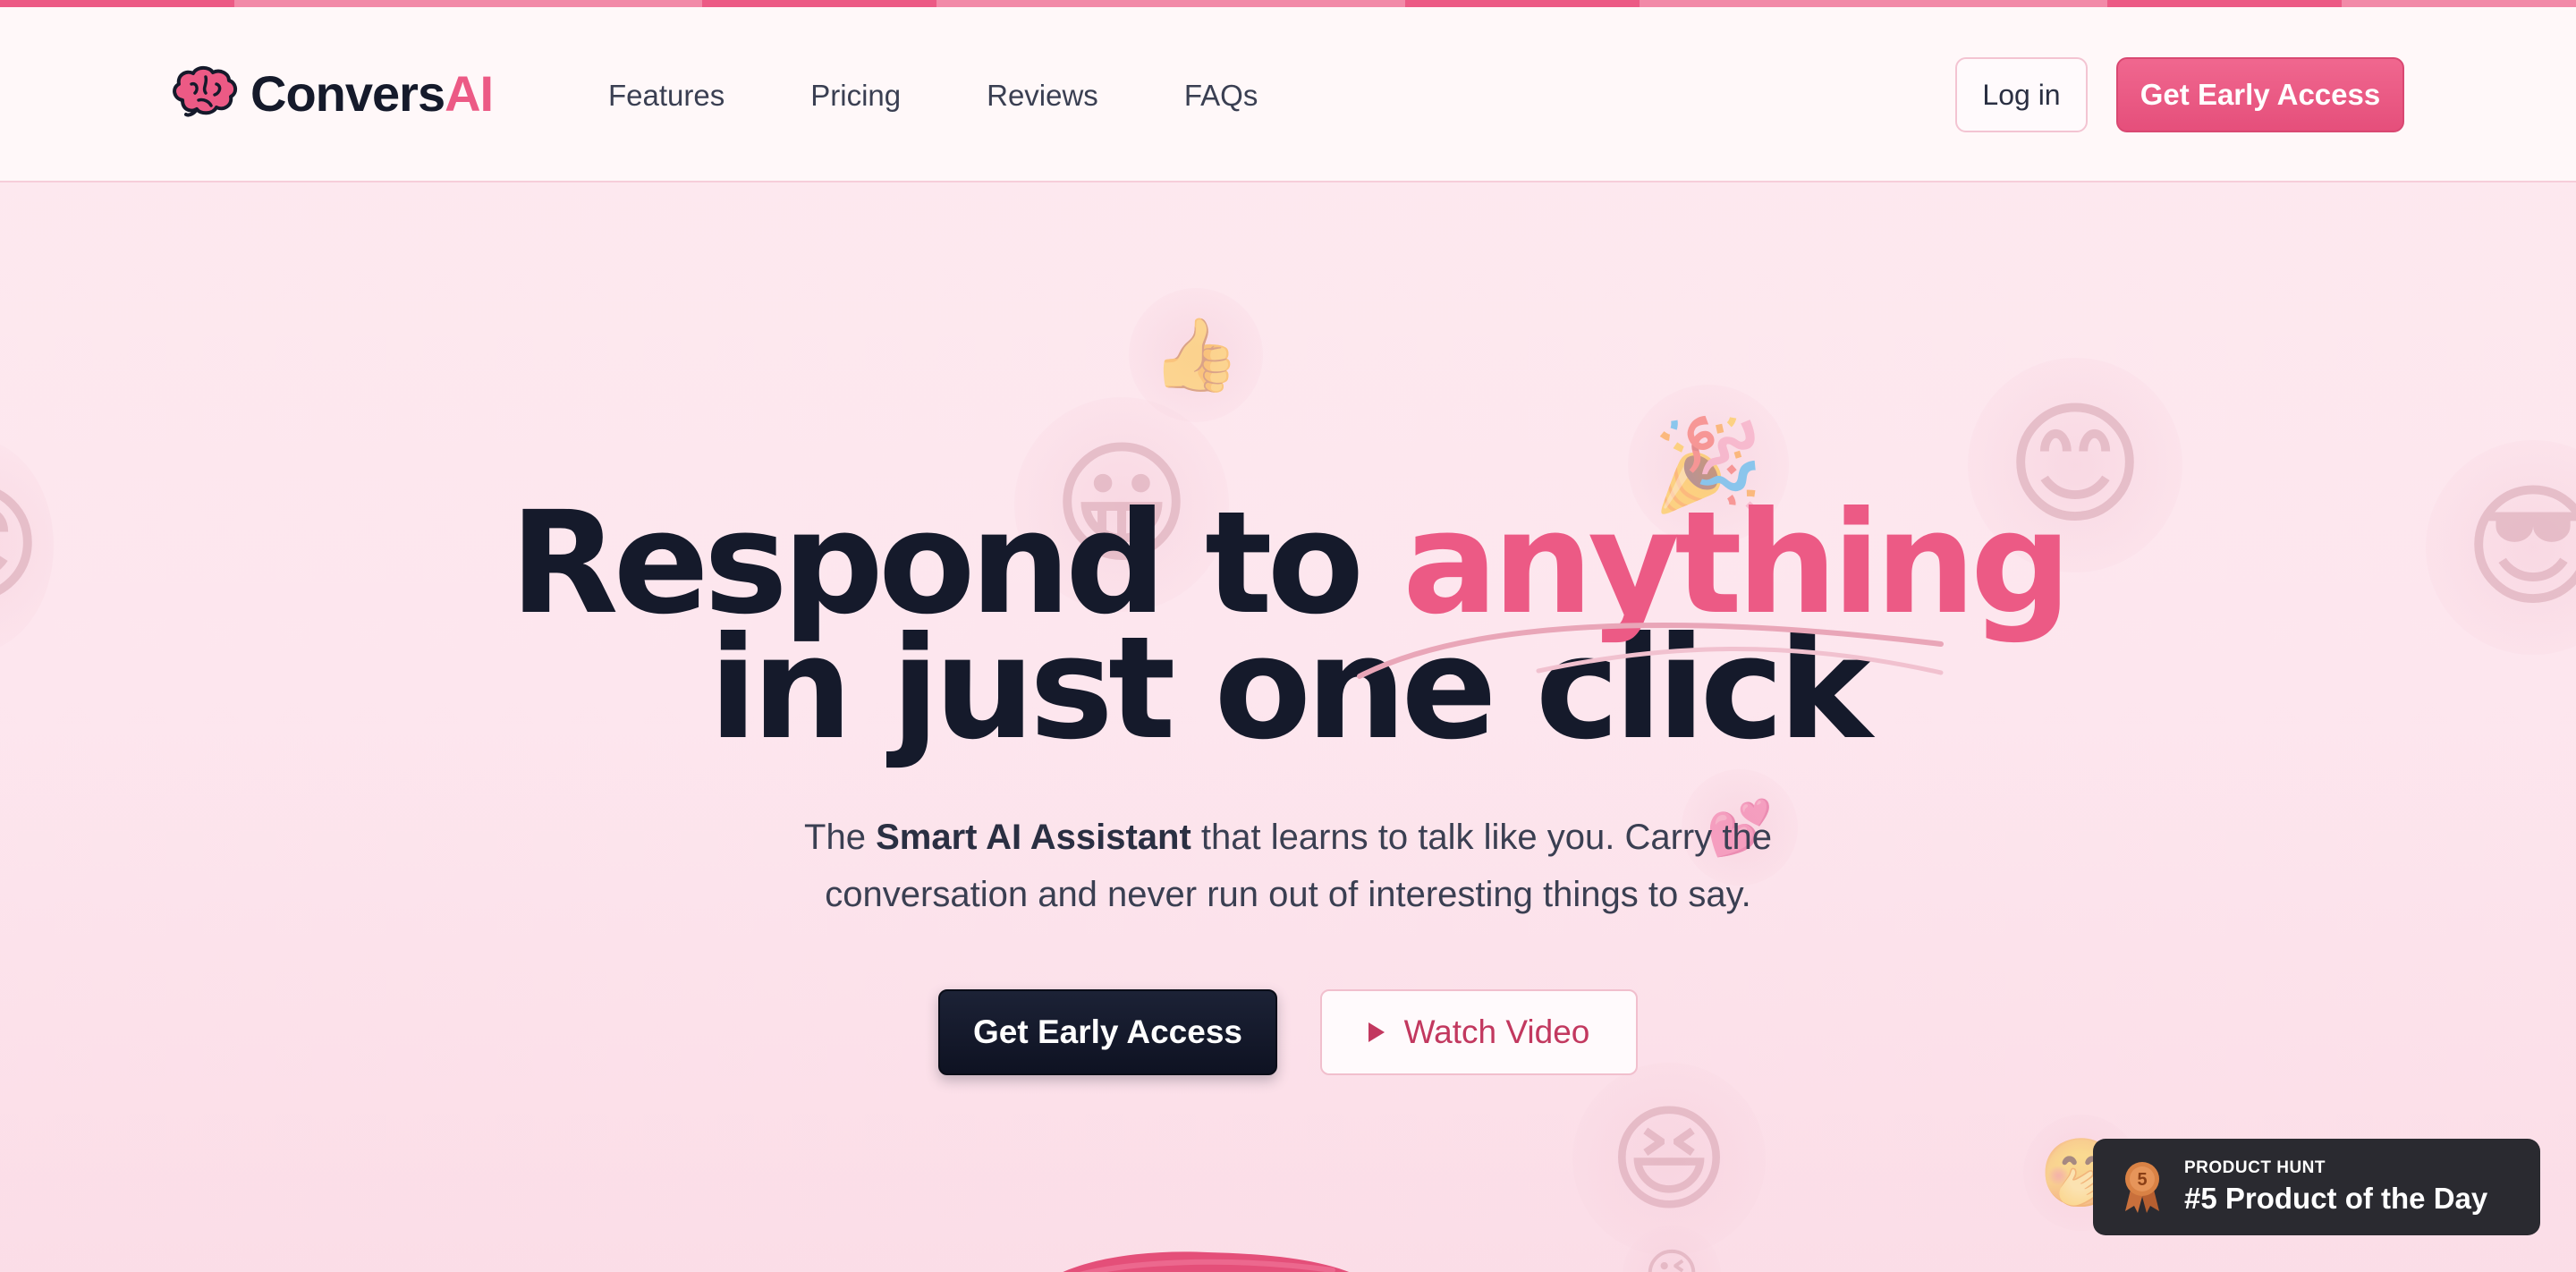 This screenshot has width=2576, height=1272. What do you see at coordinates (1206, 1261) in the screenshot?
I see `decorative-blob` at bounding box center [1206, 1261].